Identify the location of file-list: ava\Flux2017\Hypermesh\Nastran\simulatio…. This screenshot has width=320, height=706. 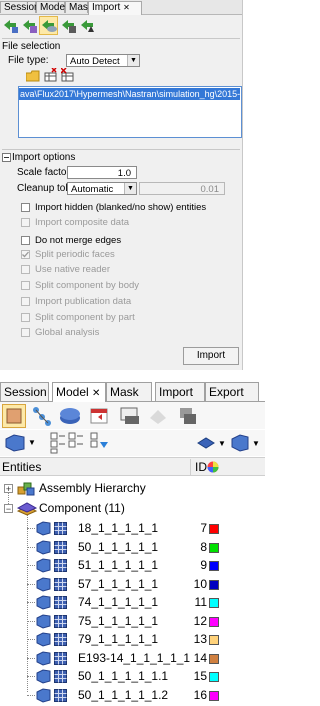
(130, 112).